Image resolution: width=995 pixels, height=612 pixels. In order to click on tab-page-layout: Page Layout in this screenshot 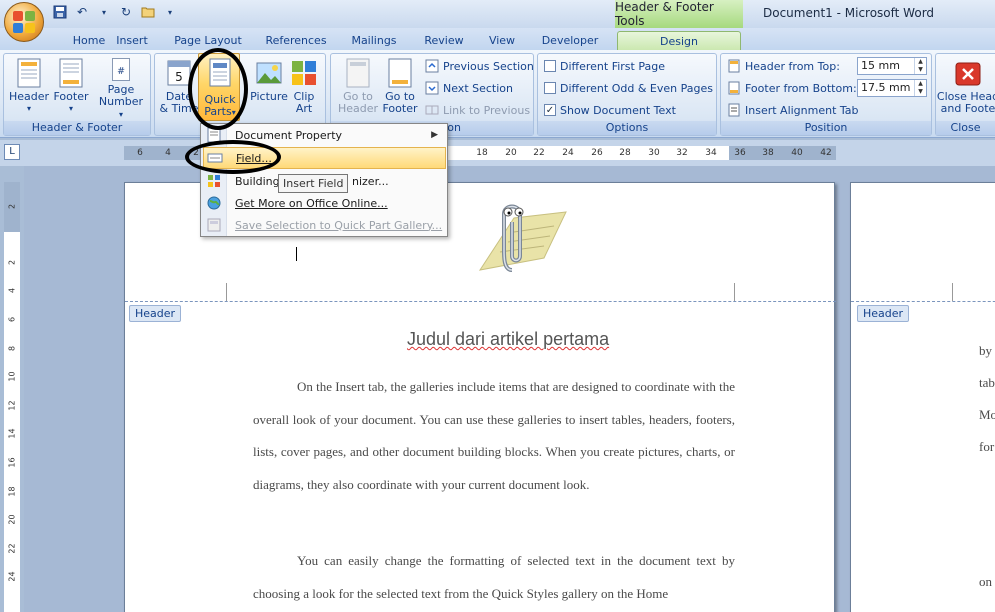, I will do `click(208, 40)`.